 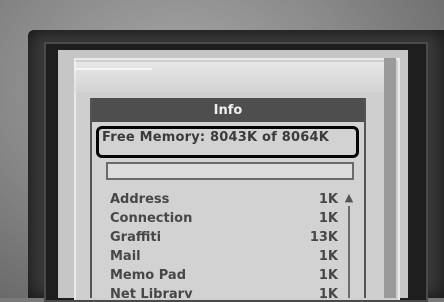 I want to click on list-item: Mail 1K, so click(x=225, y=258).